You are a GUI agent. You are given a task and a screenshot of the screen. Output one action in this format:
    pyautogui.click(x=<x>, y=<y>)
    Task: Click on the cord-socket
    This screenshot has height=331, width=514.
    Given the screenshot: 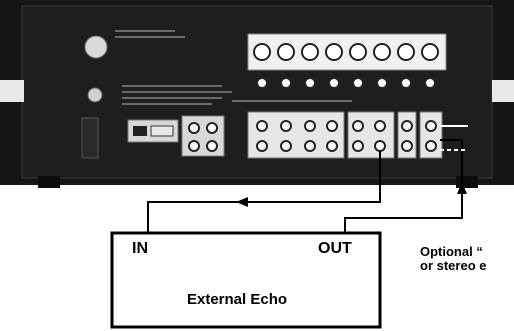 What is the action you would take?
    pyautogui.click(x=90, y=138)
    